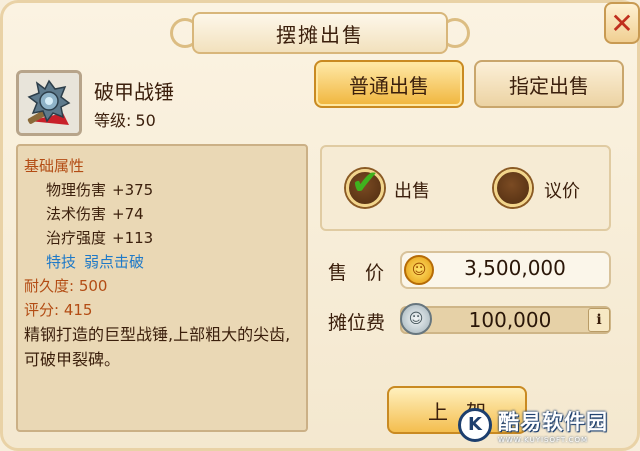 The width and height of the screenshot is (640, 451). I want to click on site-watermark: K 酷易软件园 WWW.KUYISOFT.COM, so click(549, 424).